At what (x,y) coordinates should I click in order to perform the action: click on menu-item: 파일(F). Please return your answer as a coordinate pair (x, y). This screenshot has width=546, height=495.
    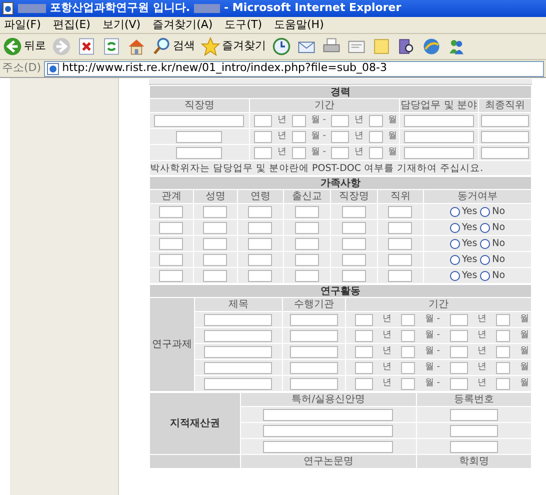
    Looking at the image, I should click on (22, 25).